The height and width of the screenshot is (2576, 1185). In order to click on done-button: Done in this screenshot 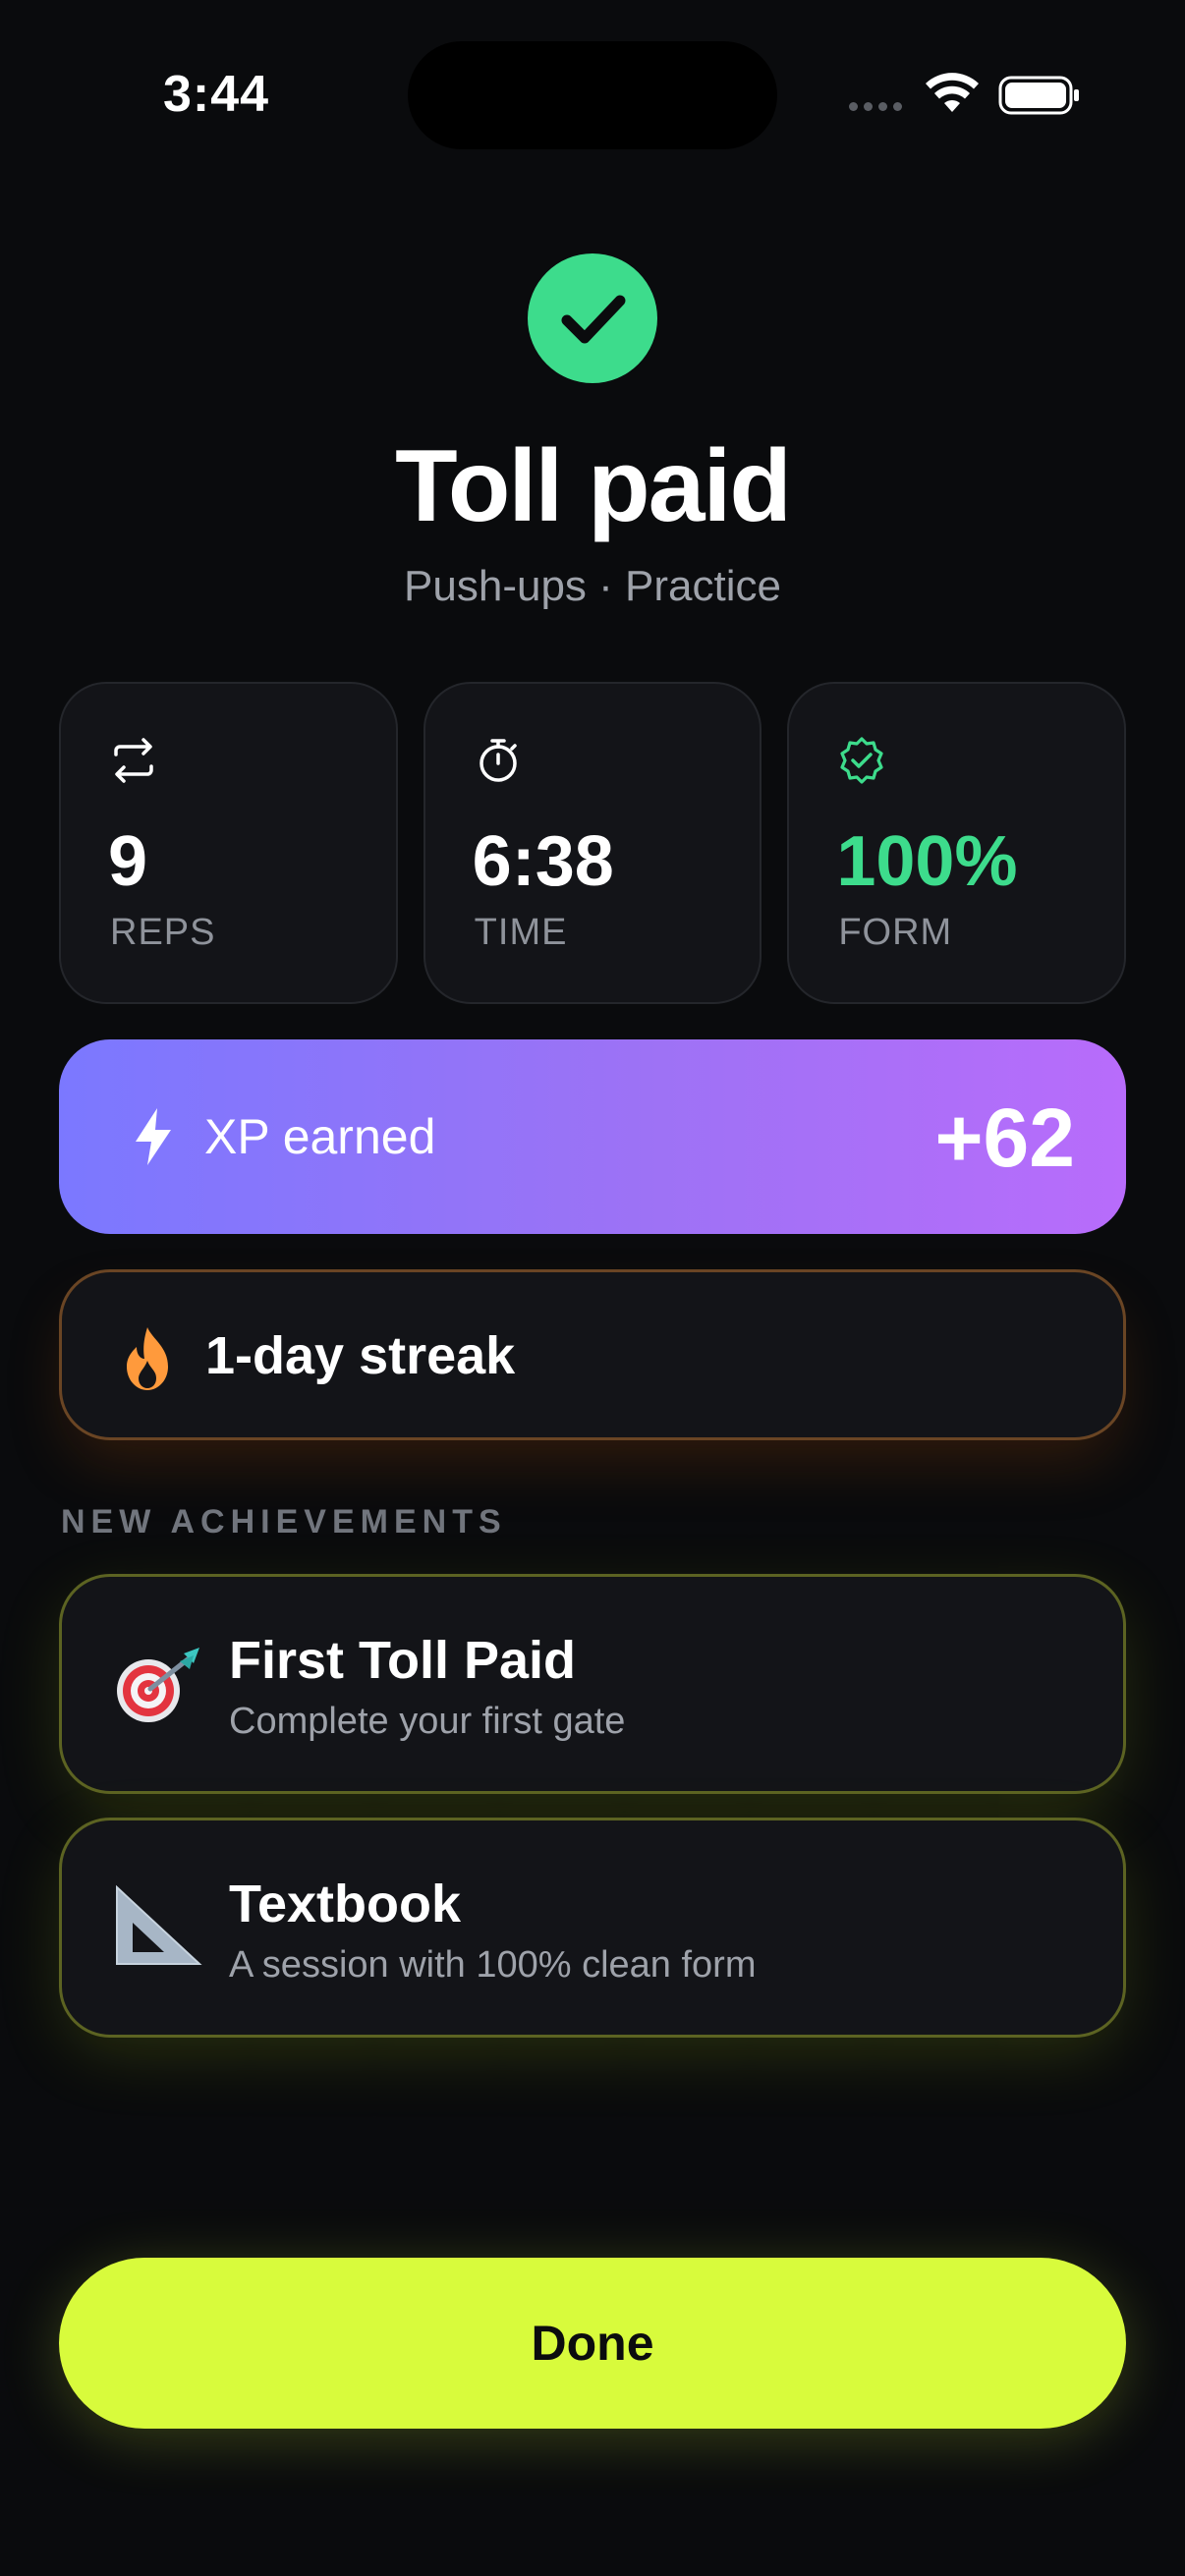, I will do `click(592, 2343)`.